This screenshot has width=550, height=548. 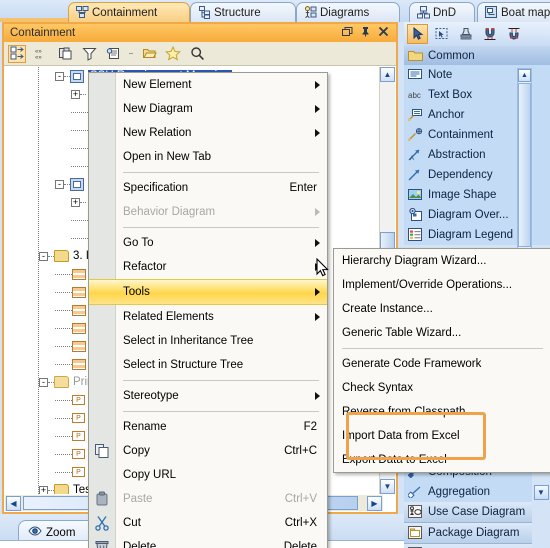 I want to click on scroll-right-button: ▶, so click(x=374, y=503).